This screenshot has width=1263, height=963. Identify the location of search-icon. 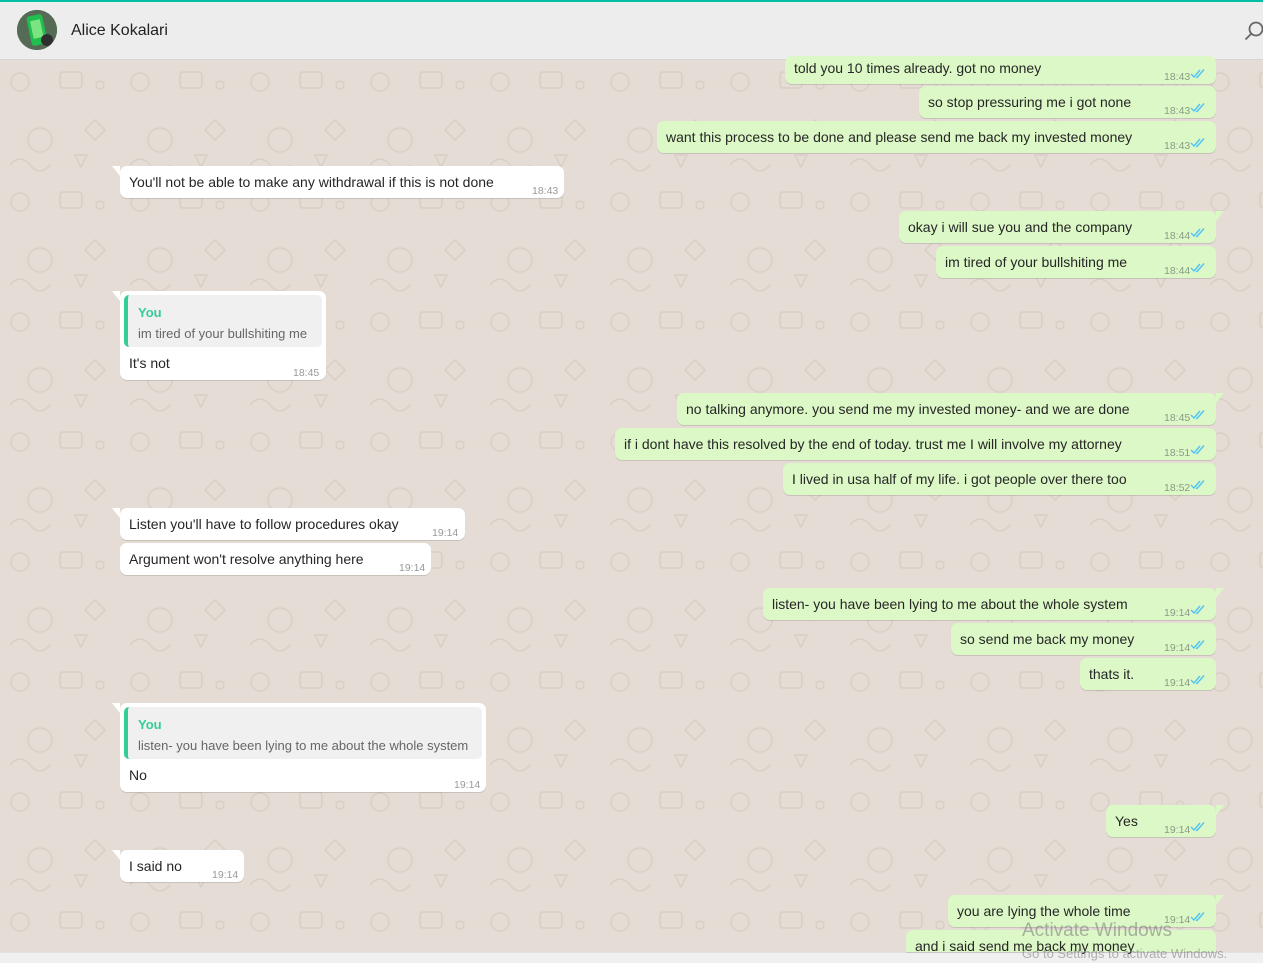
(1253, 31).